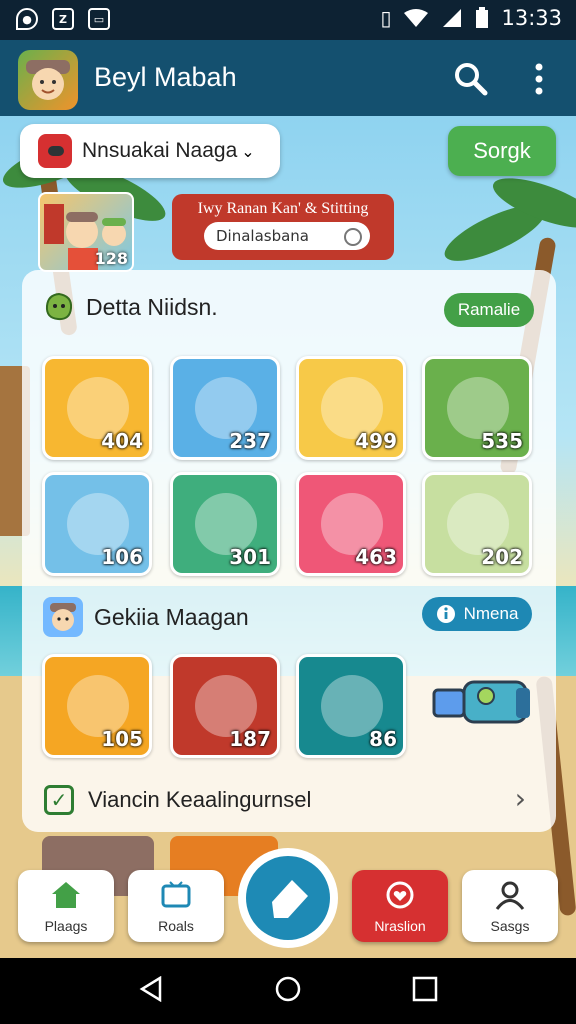  I want to click on section-title-2: Gekiia Maagan, so click(171, 616).